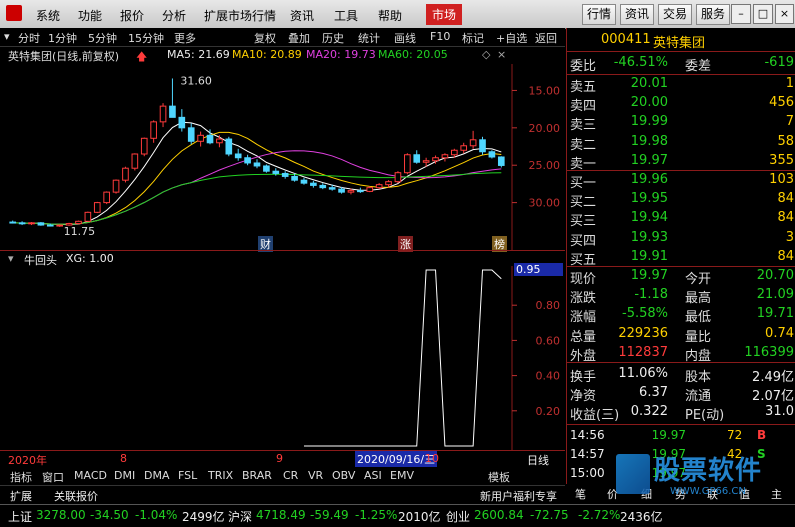  Describe the element at coordinates (390, 15) in the screenshot. I see `menu-help: 帮助` at that location.